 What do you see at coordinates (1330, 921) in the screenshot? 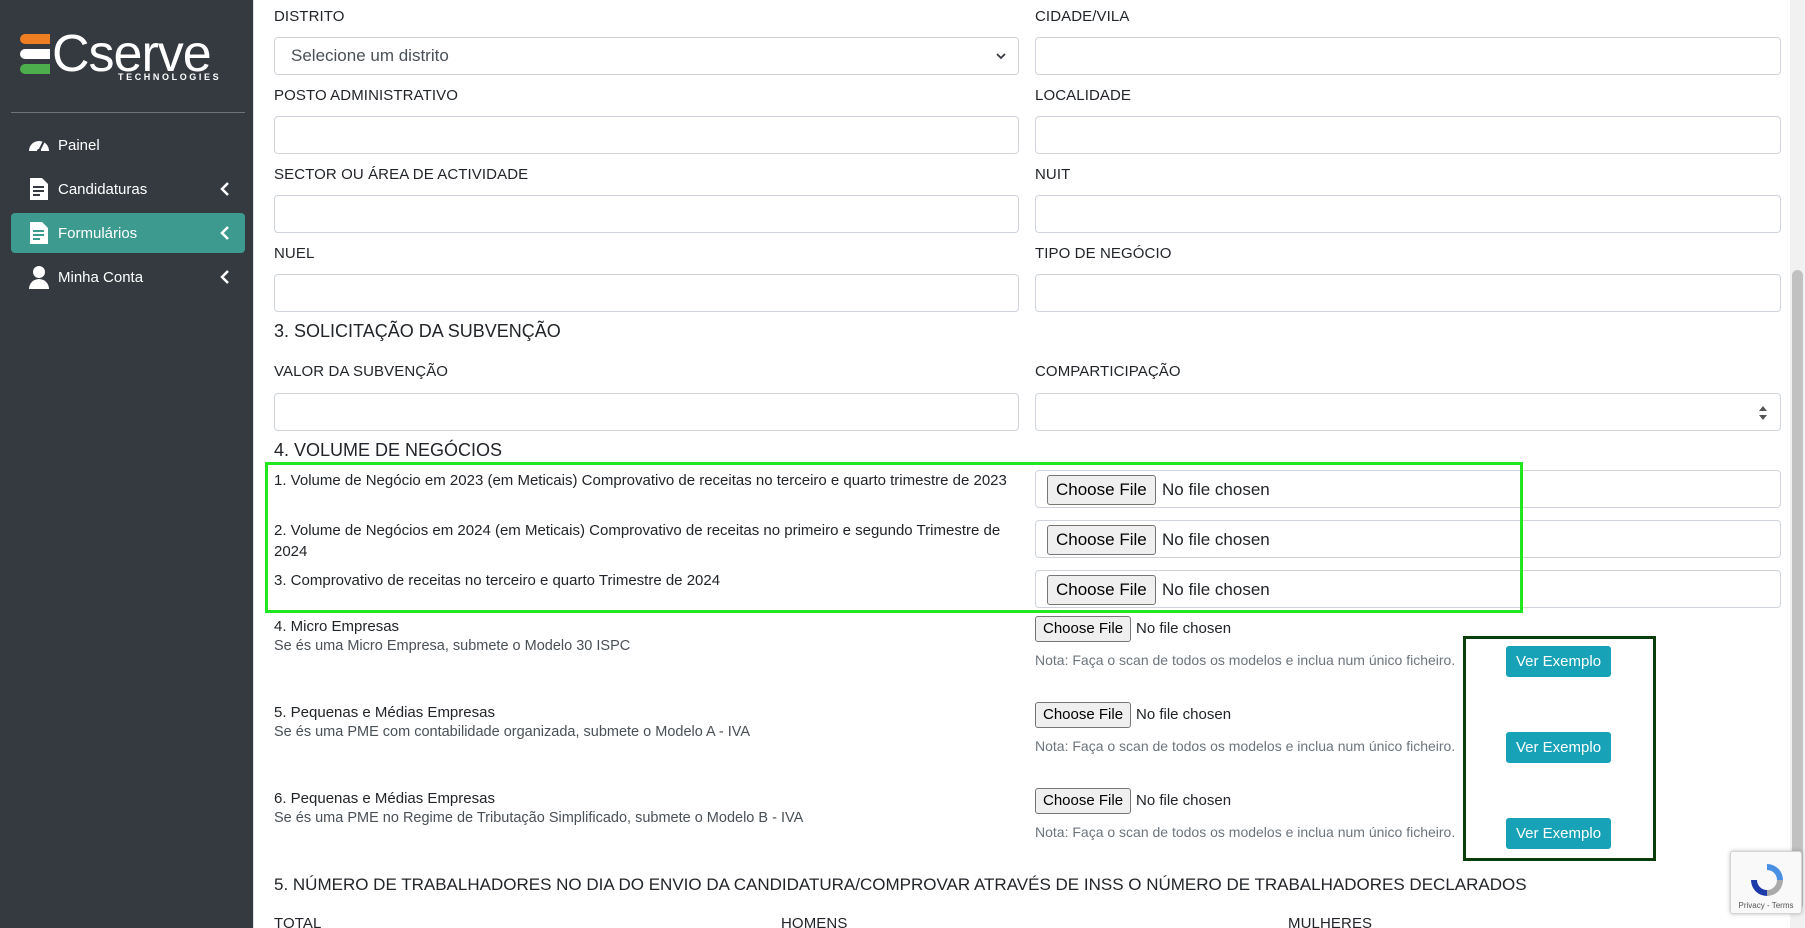
I see `mulheres-label: MULHERES` at bounding box center [1330, 921].